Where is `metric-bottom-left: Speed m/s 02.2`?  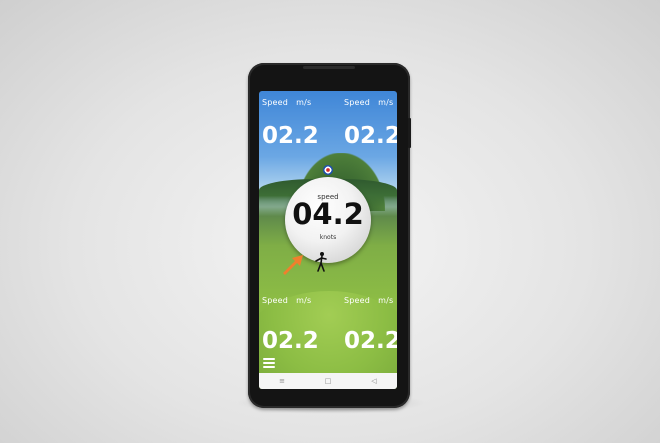
metric-bottom-left: Speed m/s 02.2 is located at coordinates (290, 324).